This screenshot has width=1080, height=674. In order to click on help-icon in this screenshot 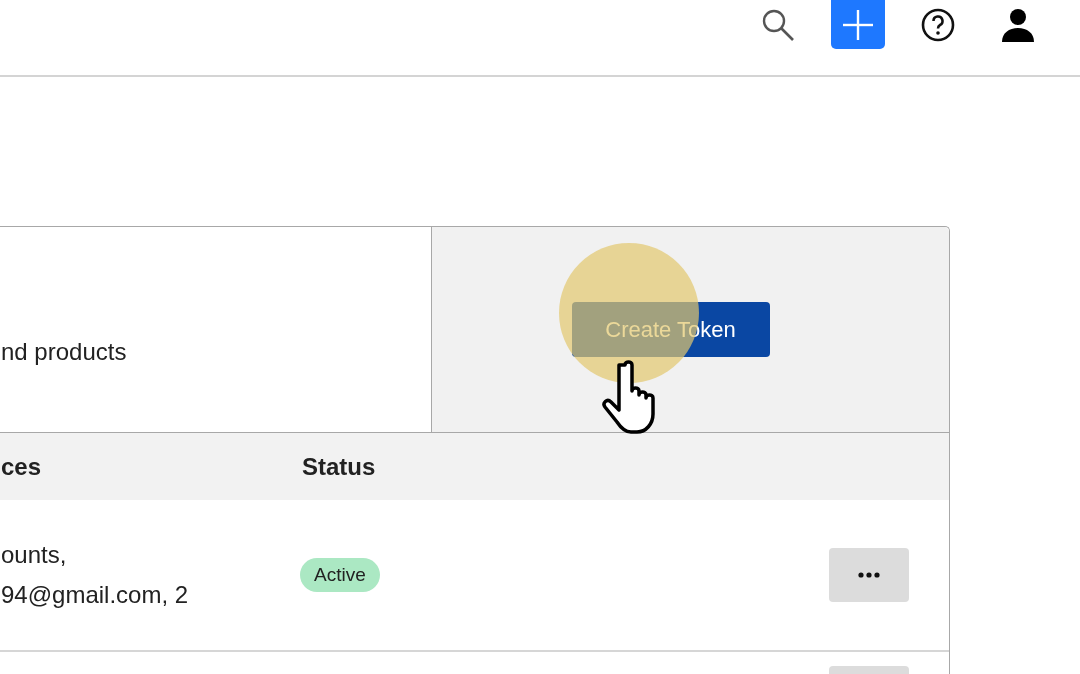, I will do `click(938, 24)`.